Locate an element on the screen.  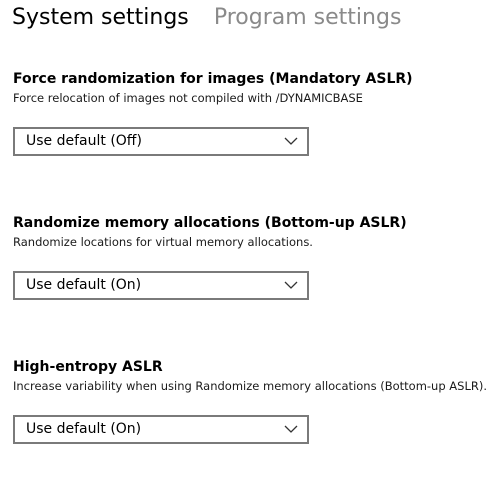
dropdown-value: Use default (Off) is located at coordinates (84, 141).